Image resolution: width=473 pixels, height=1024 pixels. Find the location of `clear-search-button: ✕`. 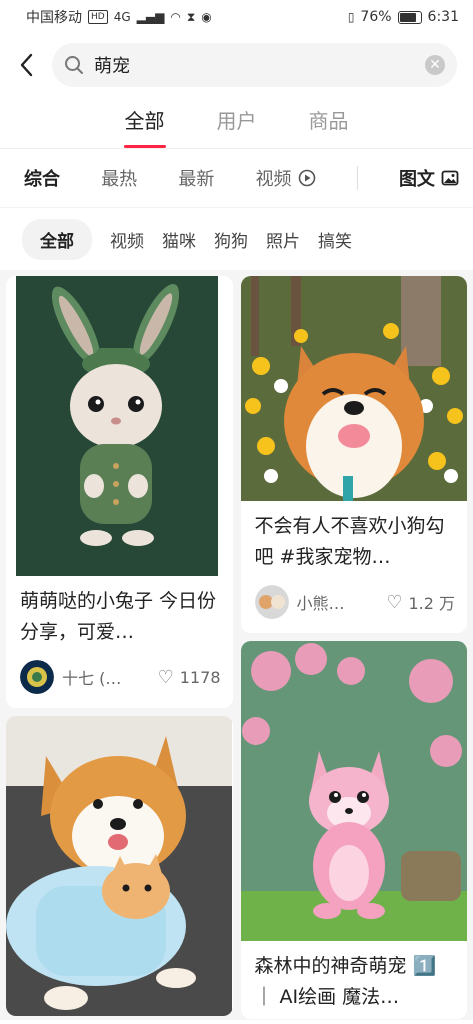

clear-search-button: ✕ is located at coordinates (435, 65).